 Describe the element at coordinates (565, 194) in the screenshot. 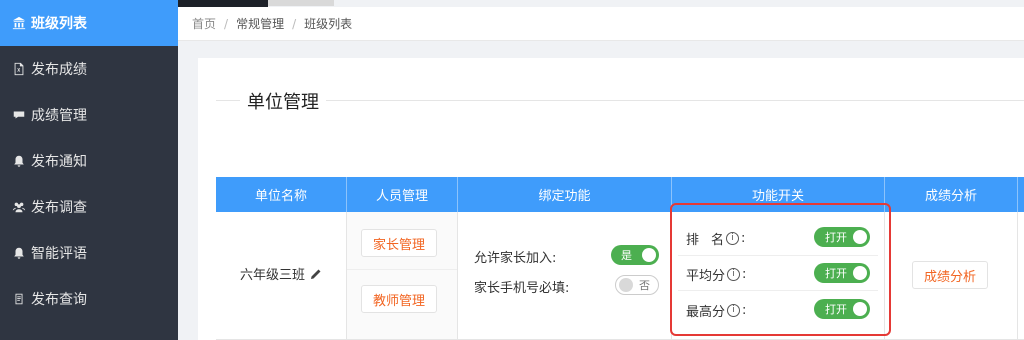

I see `header-bind-functions: 绑定功能` at that location.